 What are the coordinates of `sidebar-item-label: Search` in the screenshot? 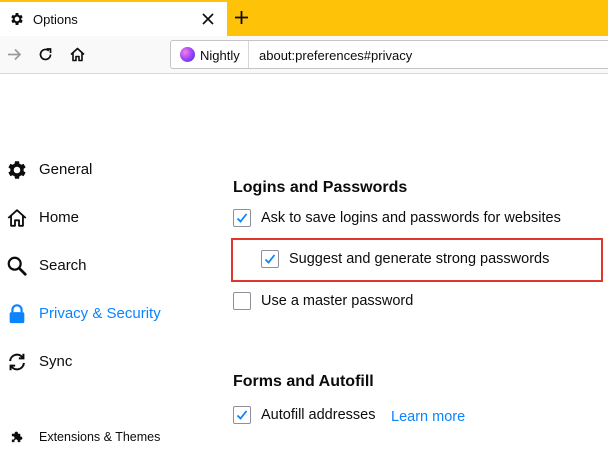 It's located at (63, 265).